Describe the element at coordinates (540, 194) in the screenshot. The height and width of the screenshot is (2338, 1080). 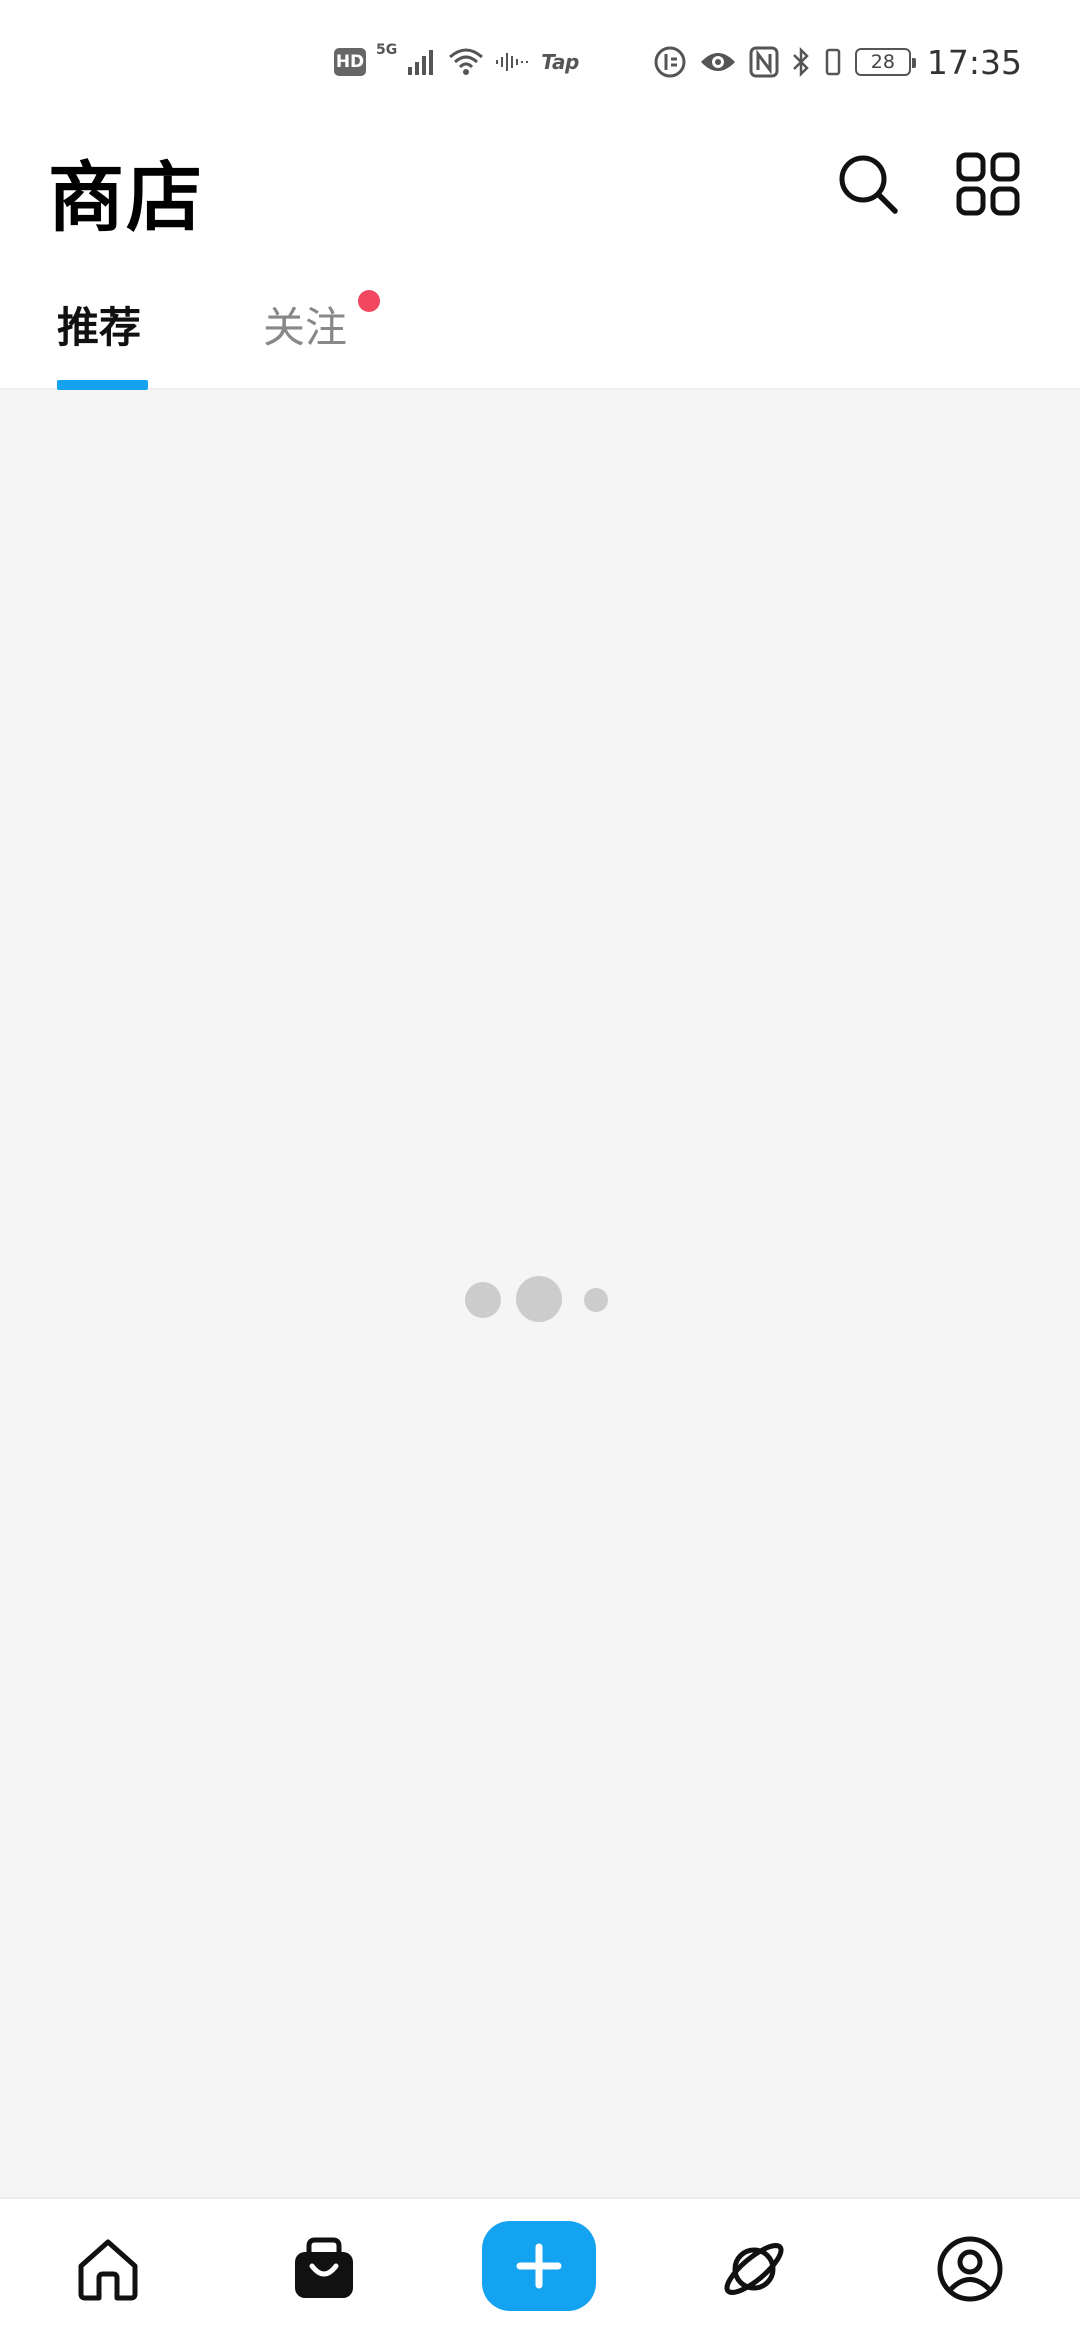
I see `header: 商店` at that location.